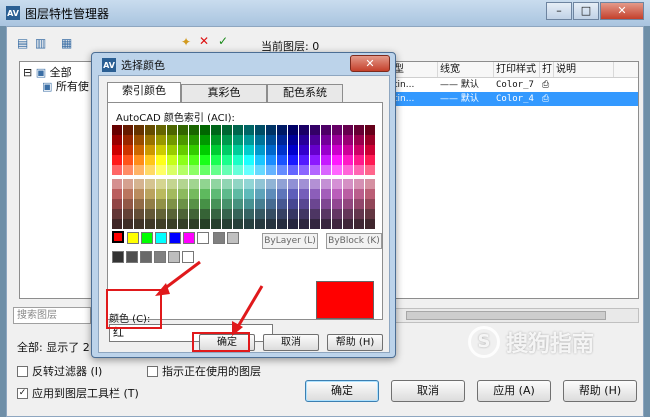 This screenshot has height=417, width=650. I want to click on grid-header-plotstyle: 打印样式, so click(517, 69).